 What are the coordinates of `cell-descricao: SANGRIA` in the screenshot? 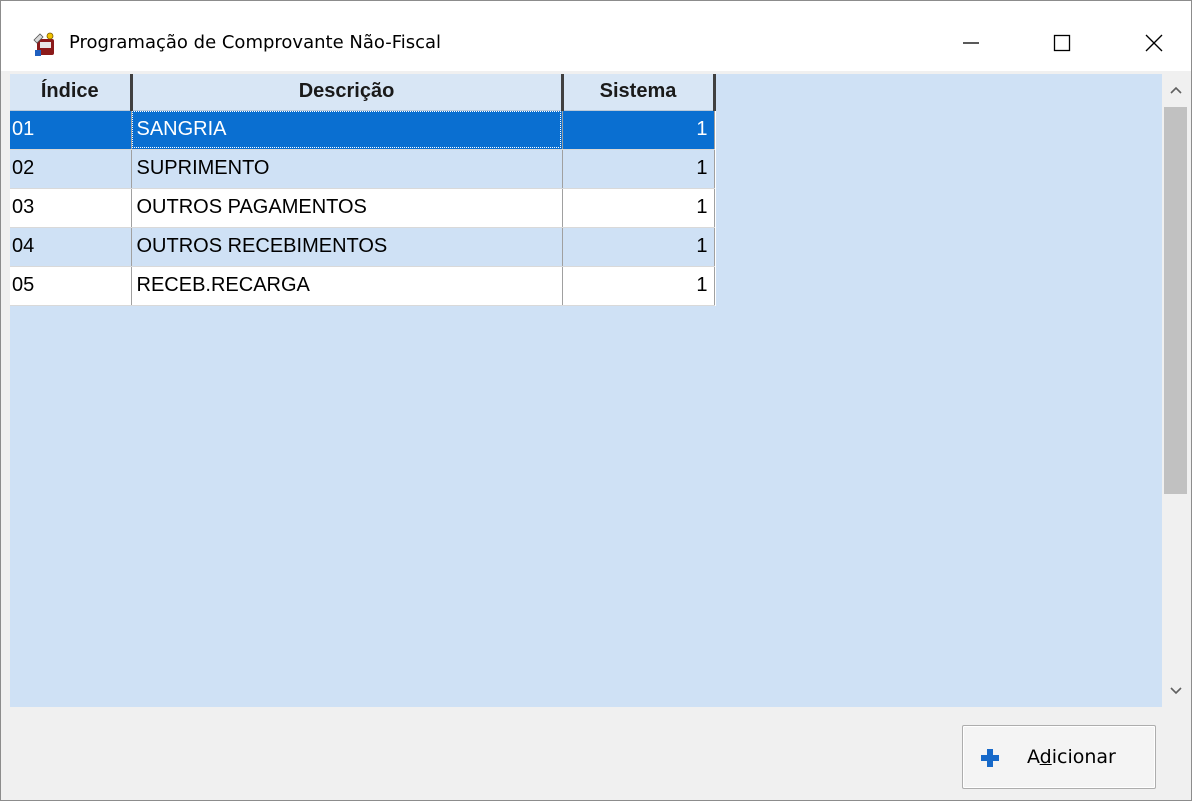 It's located at (347, 130).